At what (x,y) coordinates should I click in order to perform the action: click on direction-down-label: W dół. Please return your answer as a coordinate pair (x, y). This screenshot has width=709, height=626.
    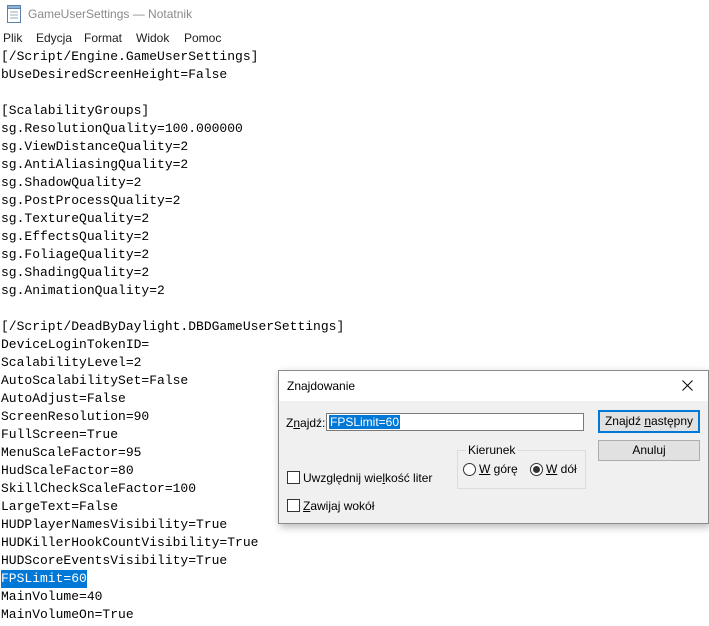
    Looking at the image, I should click on (561, 469).